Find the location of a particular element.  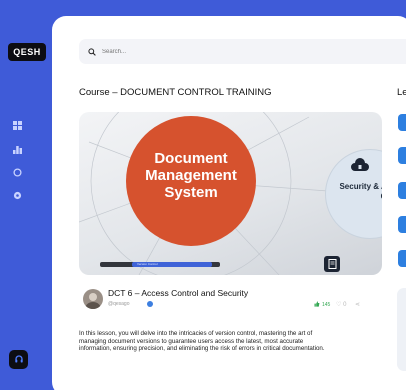

side-panel-heading: Le is located at coordinates (401, 92).